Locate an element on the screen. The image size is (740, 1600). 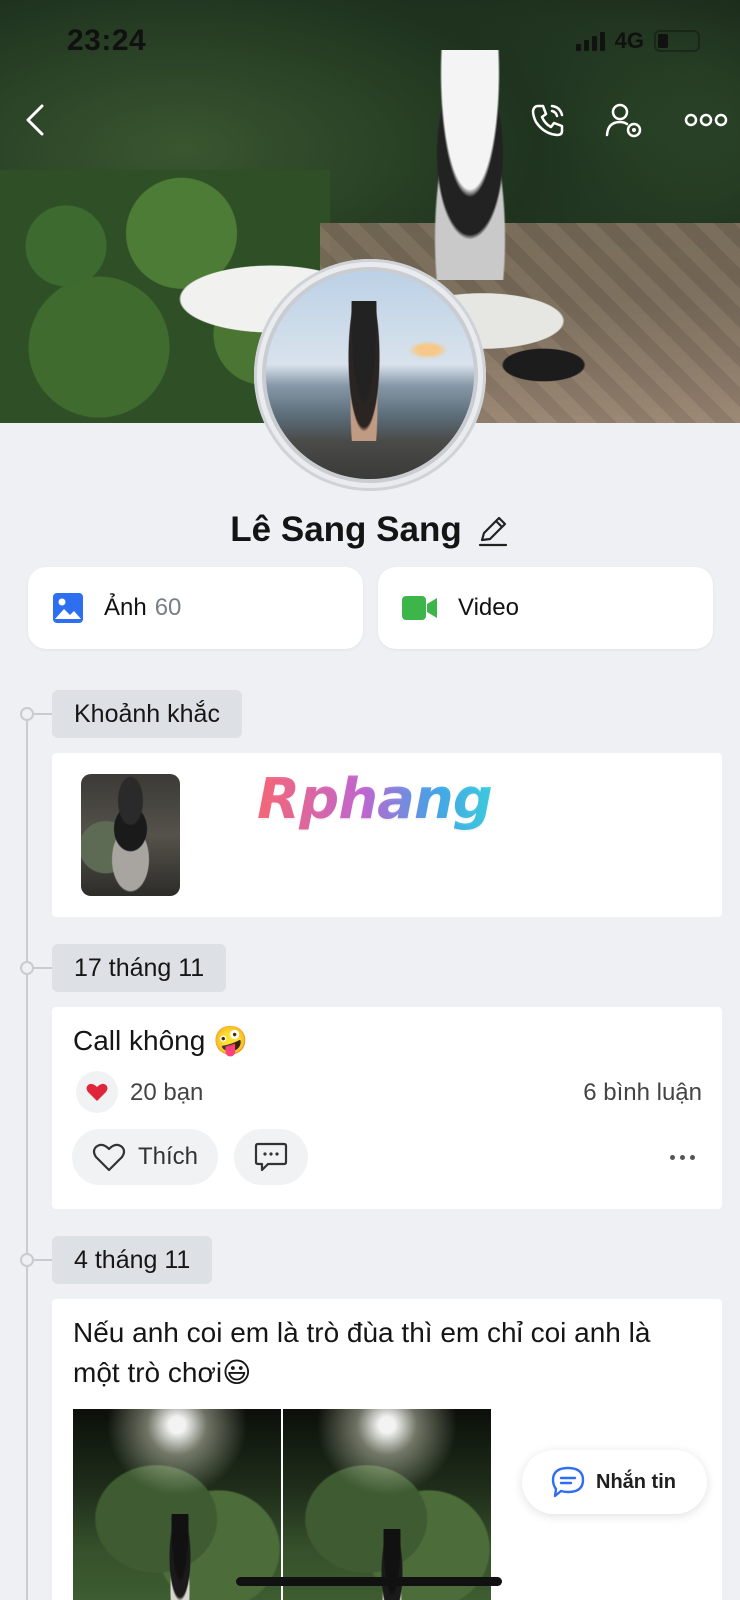
comment-count: 6 bình luận is located at coordinates (642, 1093).